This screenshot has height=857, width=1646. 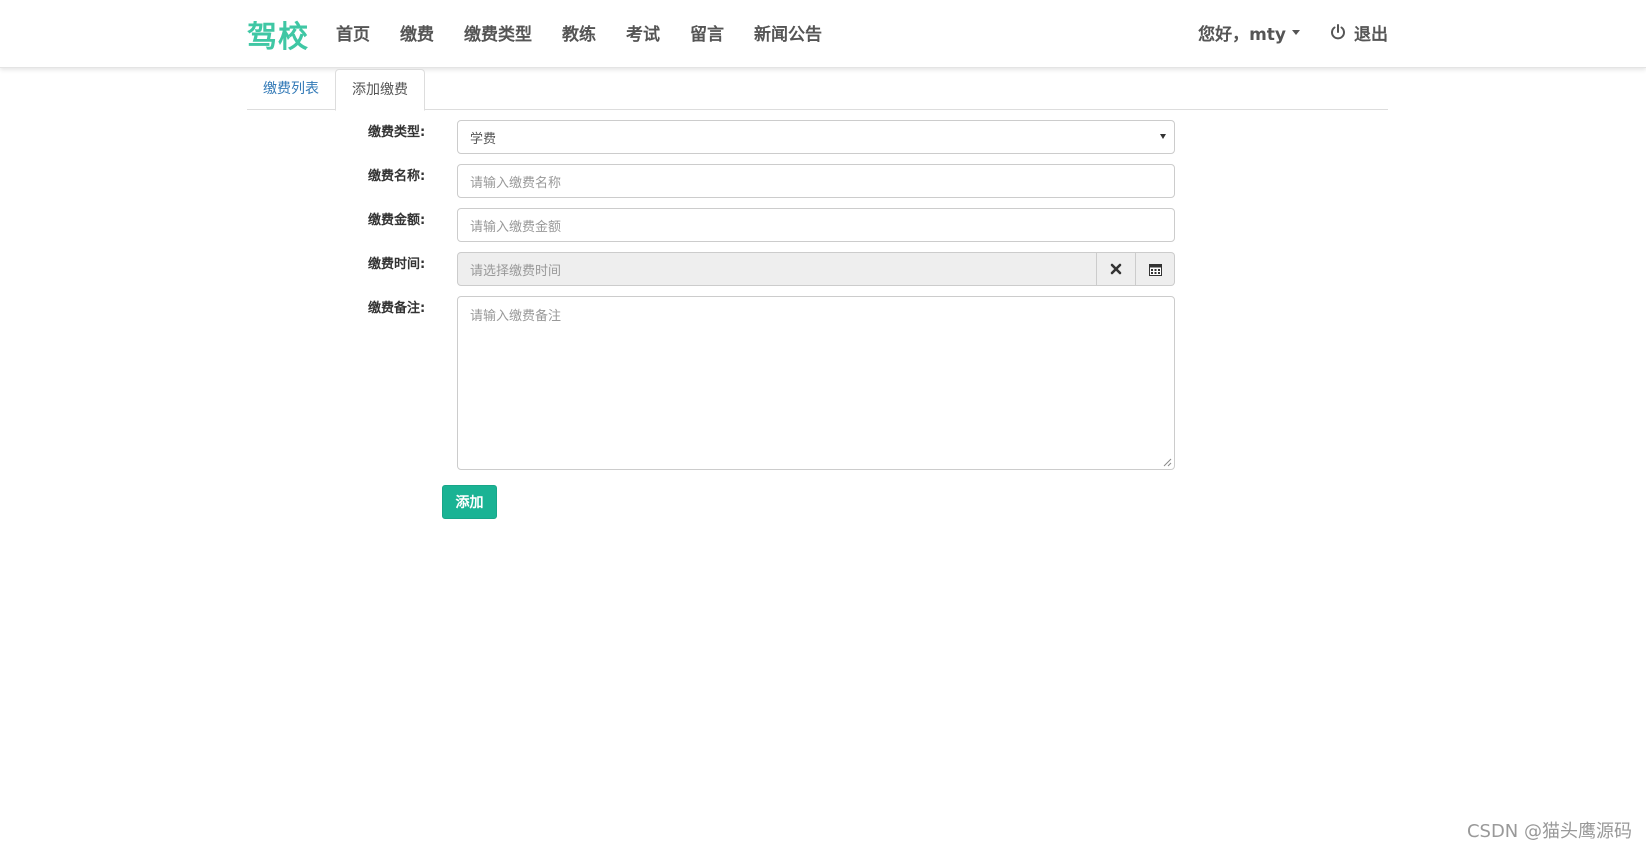 I want to click on nav-item-payment: 缴费, so click(x=417, y=32).